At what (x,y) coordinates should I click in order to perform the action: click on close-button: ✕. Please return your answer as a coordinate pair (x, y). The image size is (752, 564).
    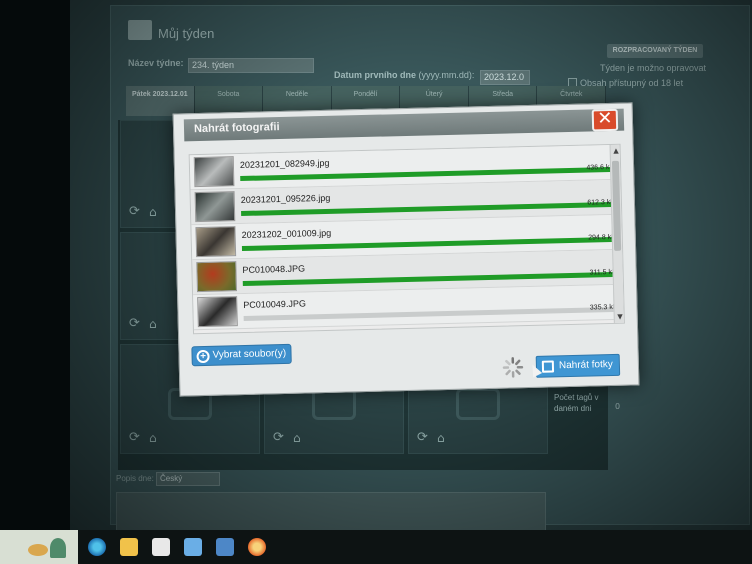
    Looking at the image, I should click on (605, 120).